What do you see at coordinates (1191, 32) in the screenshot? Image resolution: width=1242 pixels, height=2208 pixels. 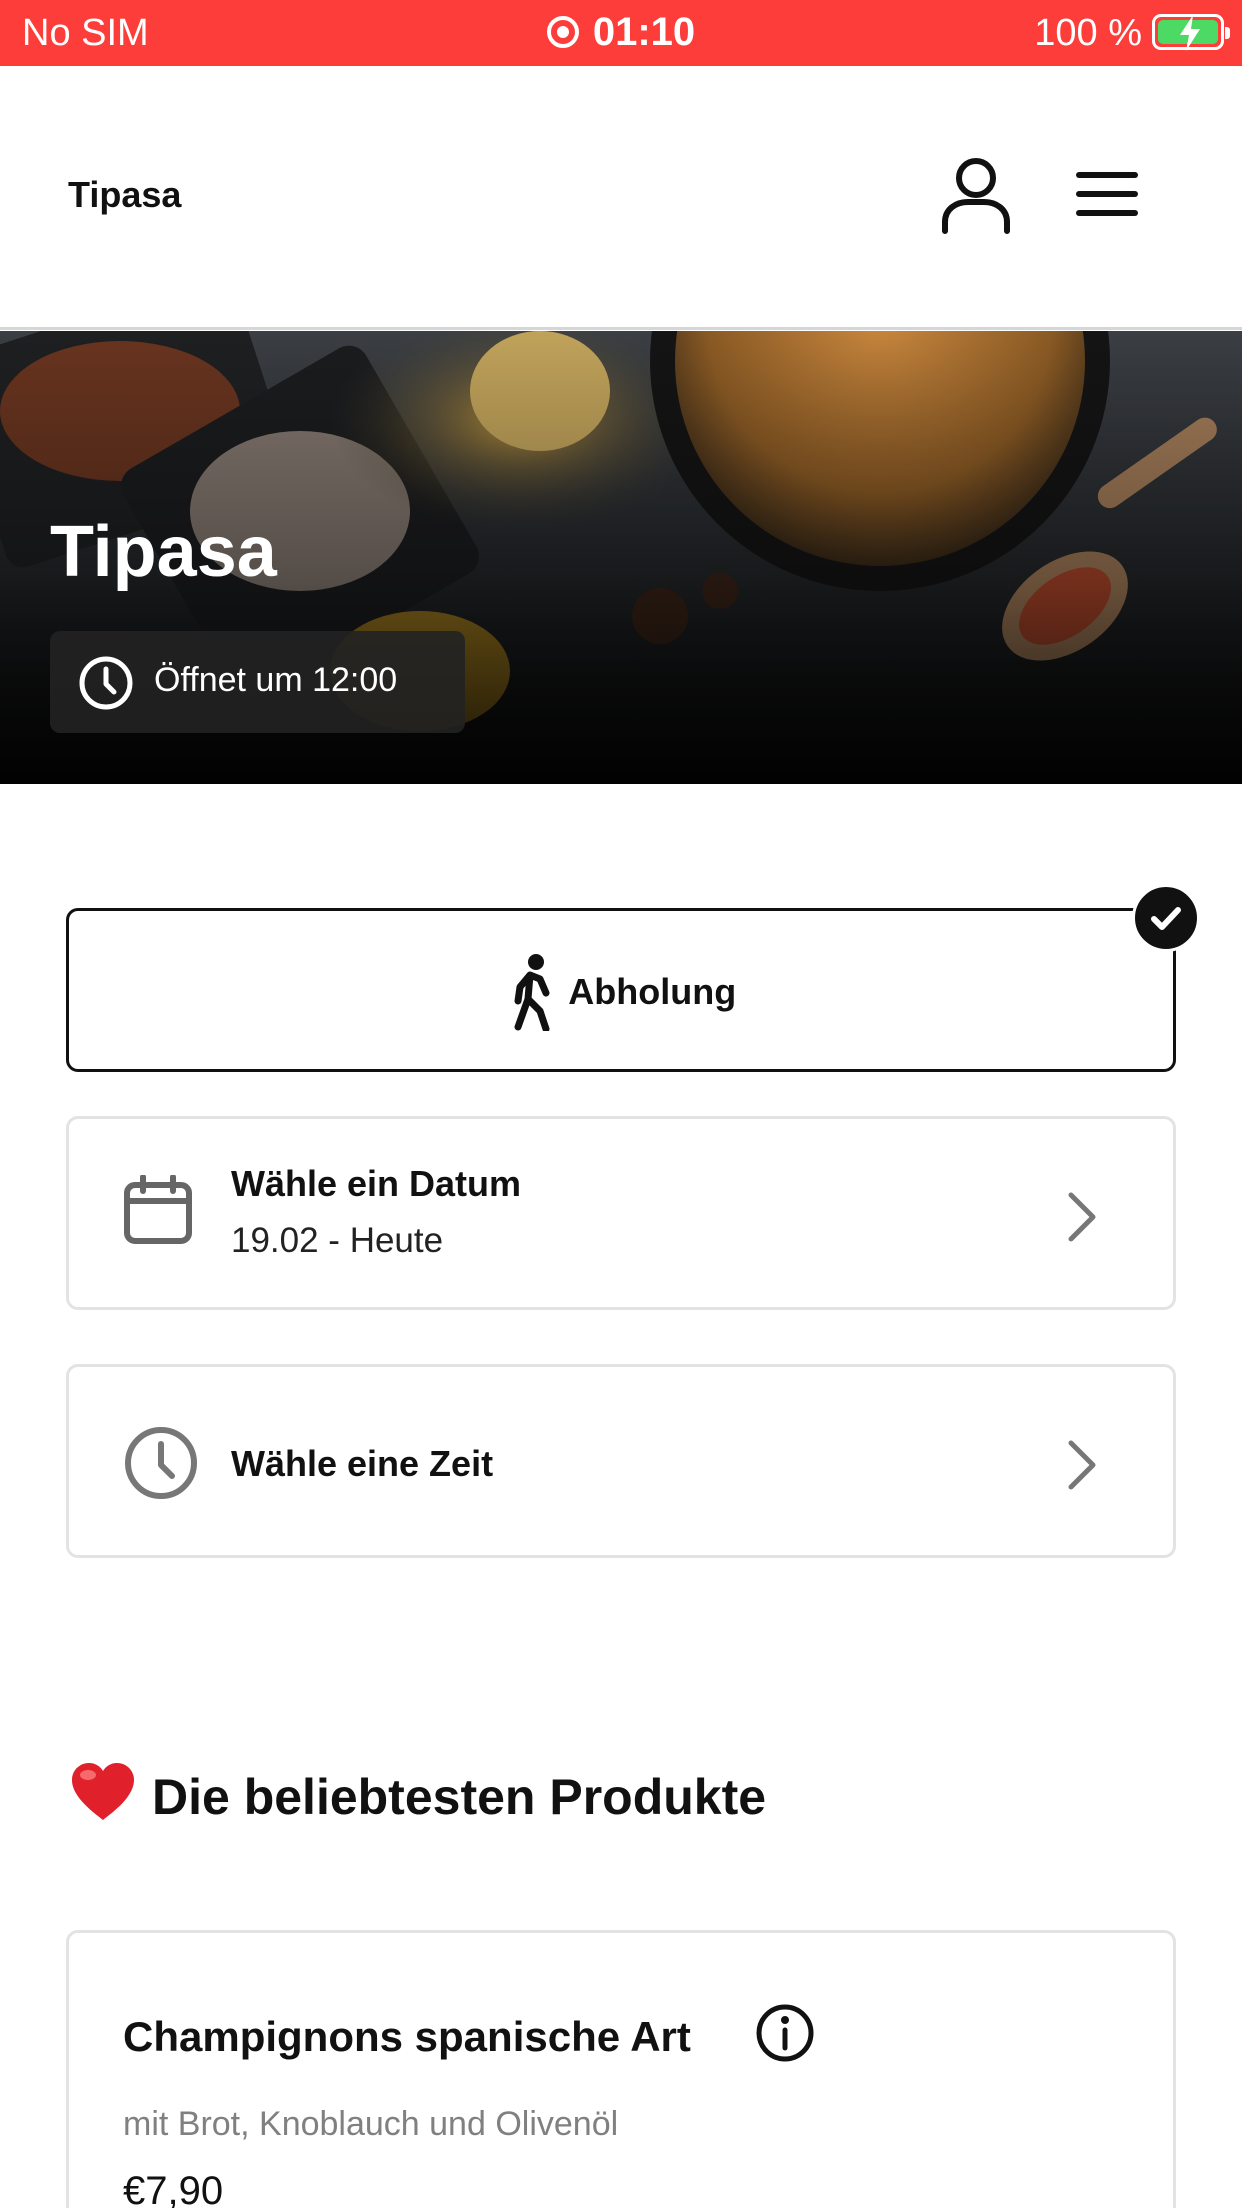 I see `battery-icon` at bounding box center [1191, 32].